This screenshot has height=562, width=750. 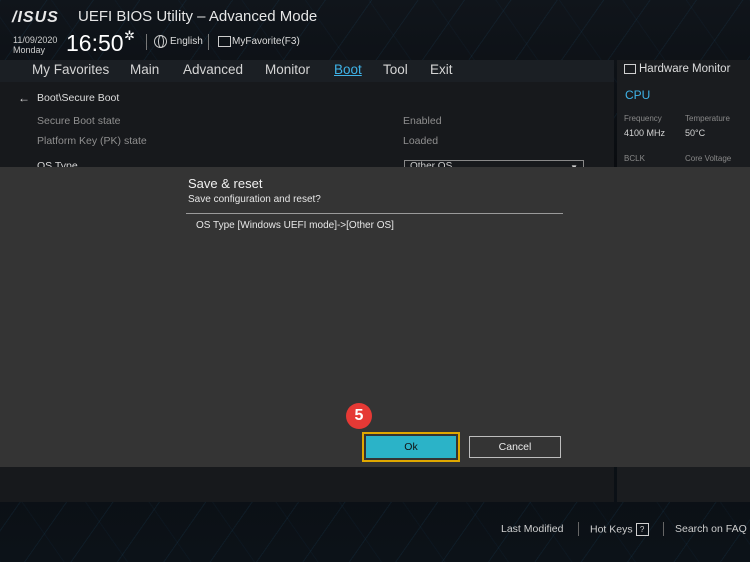 What do you see at coordinates (515, 447) in the screenshot?
I see `cancel-button: Cancel` at bounding box center [515, 447].